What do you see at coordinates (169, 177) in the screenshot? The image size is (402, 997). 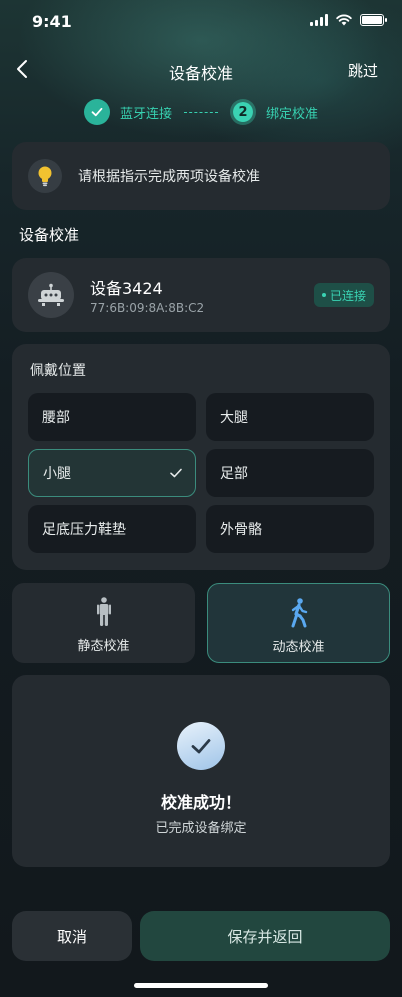 I see `tip-text: 请根据指示完成两项设备校准` at bounding box center [169, 177].